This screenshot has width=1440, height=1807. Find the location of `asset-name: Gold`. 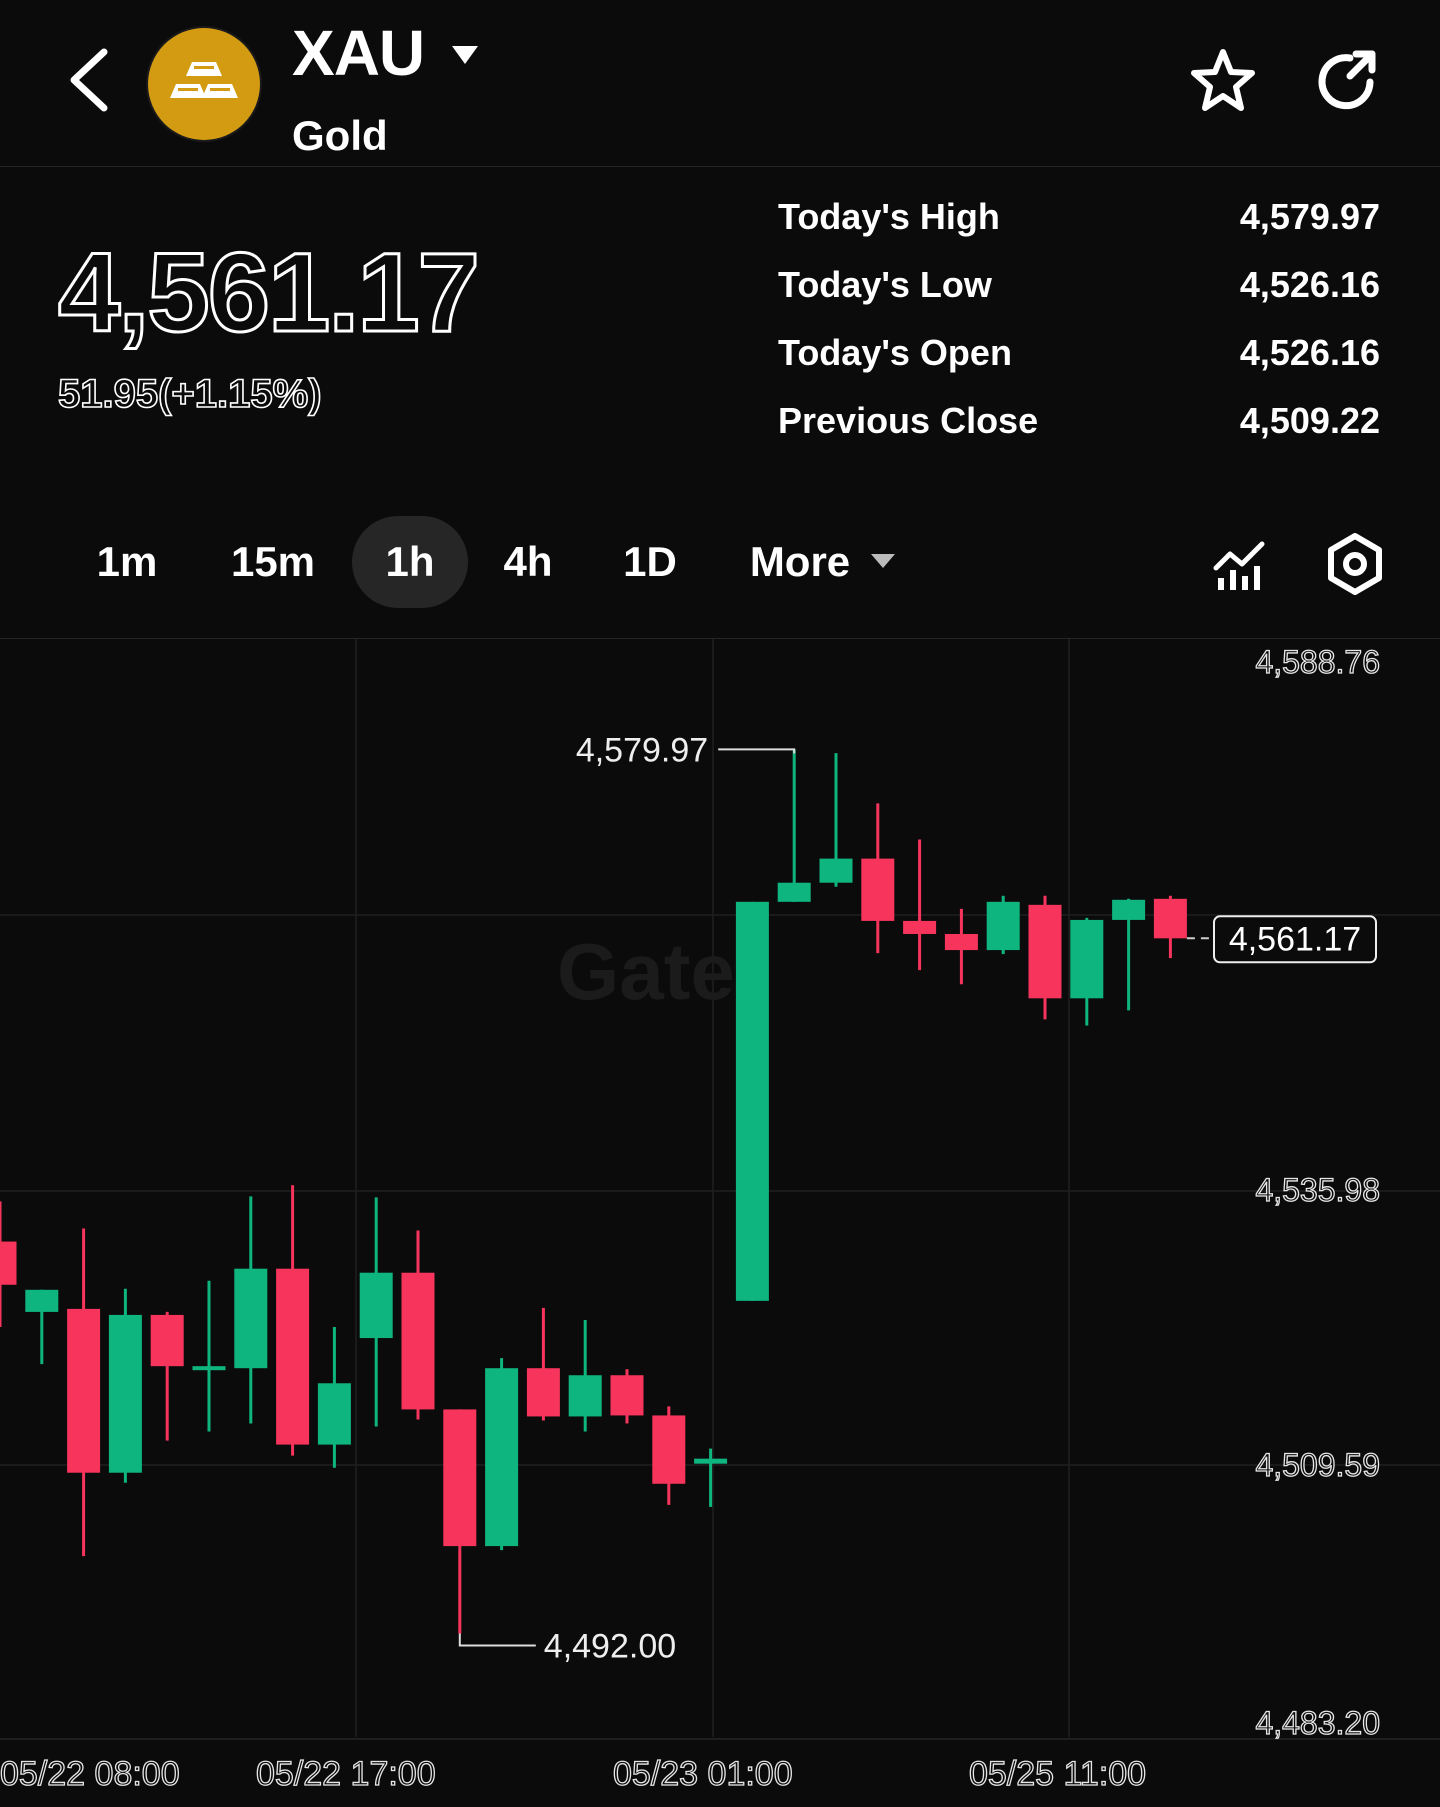

asset-name: Gold is located at coordinates (340, 135).